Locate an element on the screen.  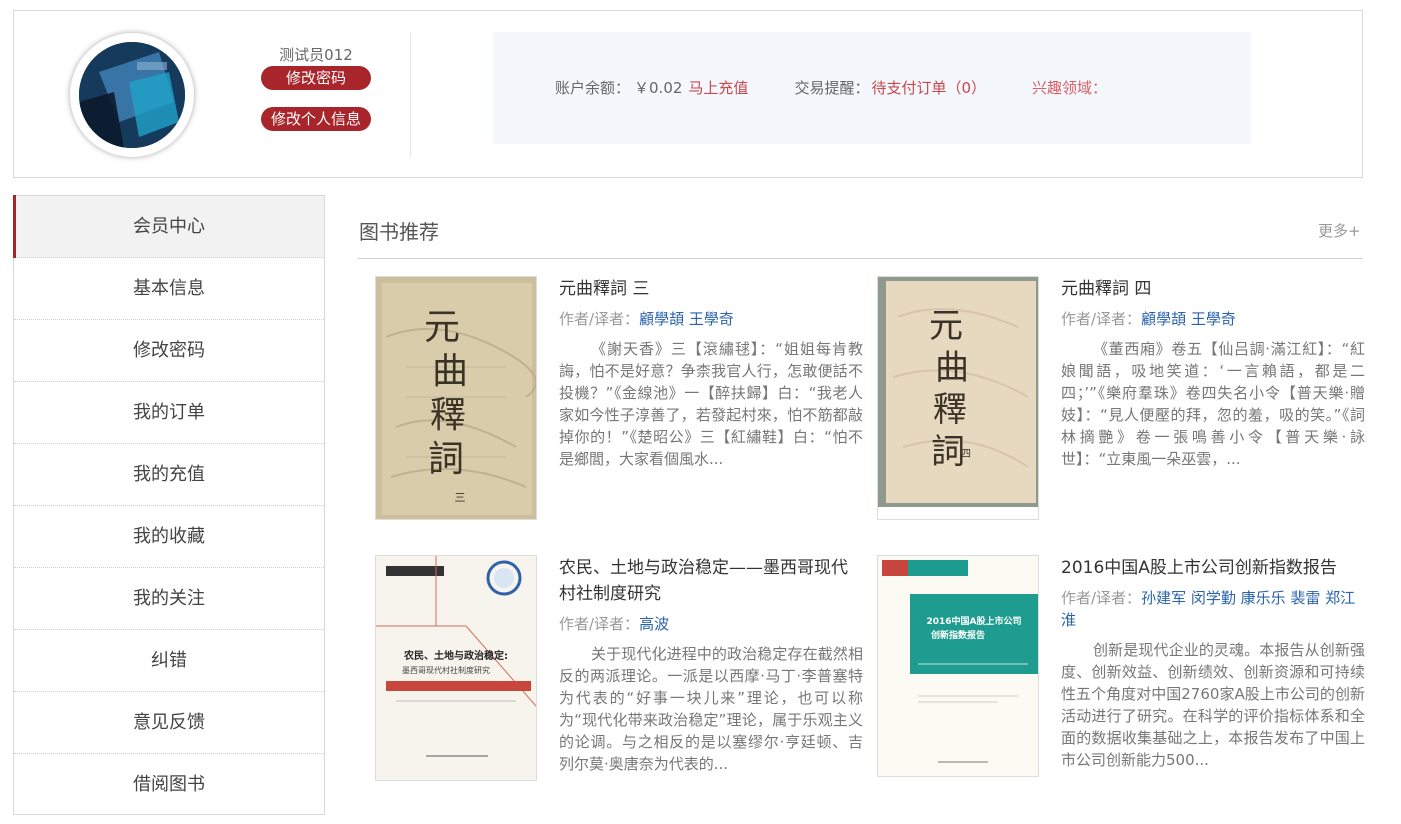
balance-value: ￥0.02 is located at coordinates (658, 88).